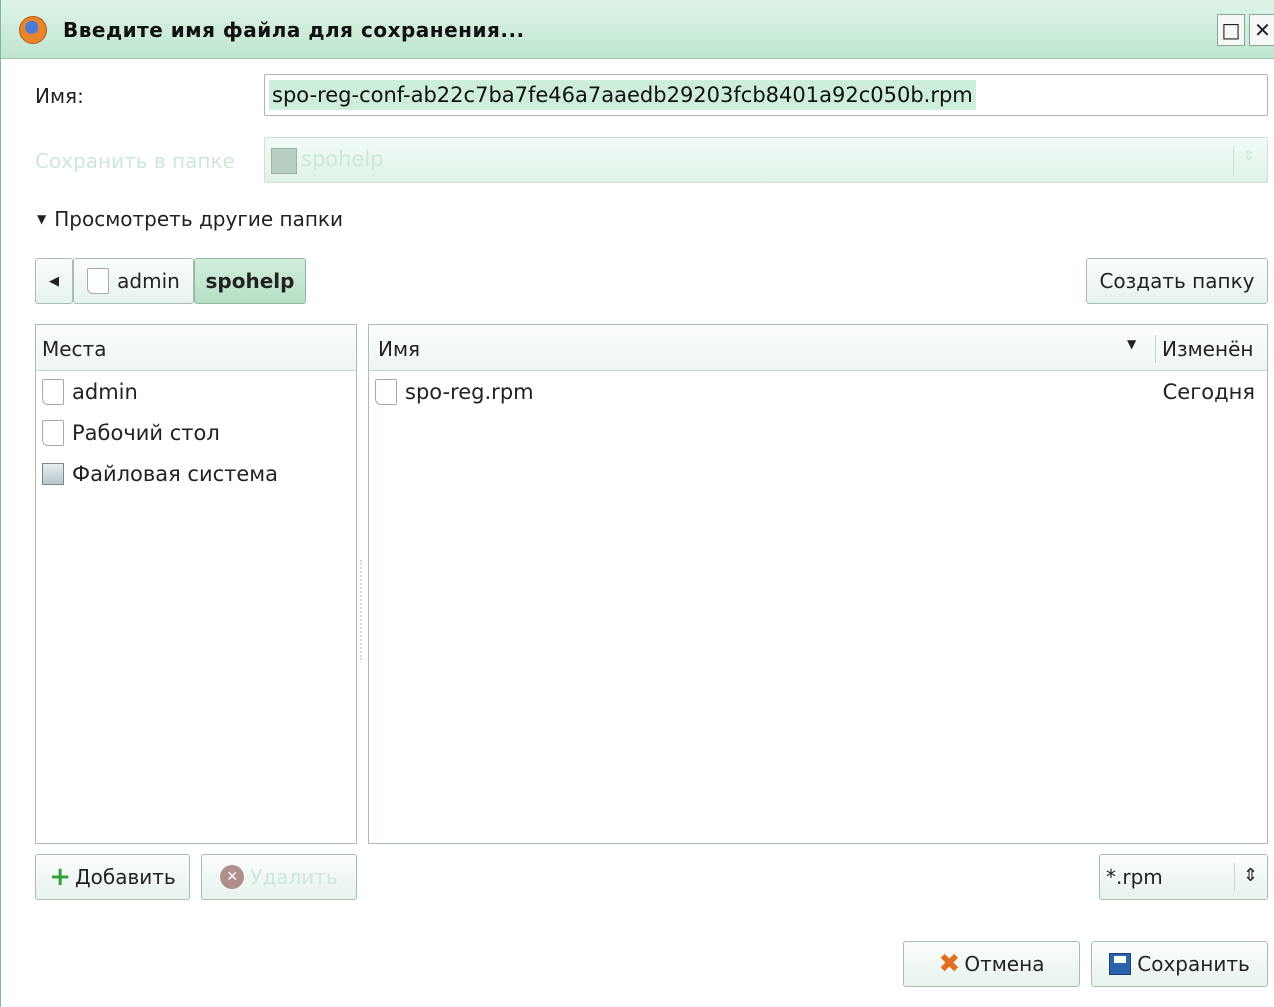 The height and width of the screenshot is (1007, 1274). I want to click on path-crumb-label: spohelp, so click(250, 281).